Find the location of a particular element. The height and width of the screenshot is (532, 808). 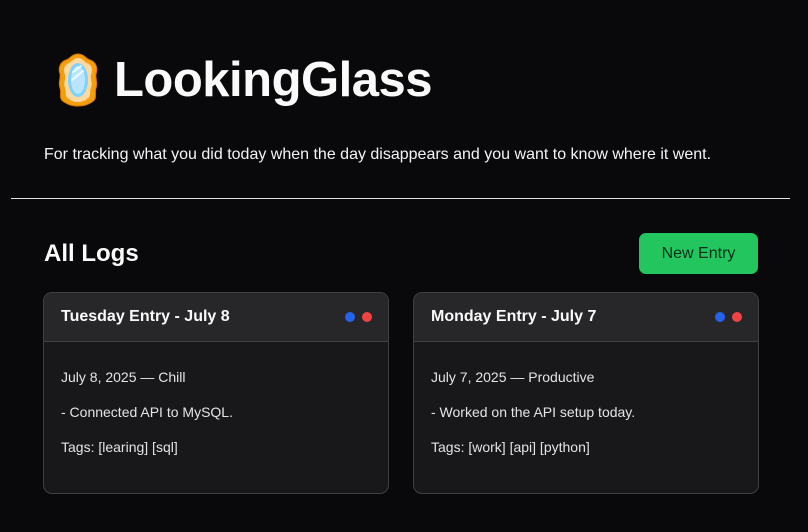

entry-summary: - Worked on the API setup today. is located at coordinates (533, 412).